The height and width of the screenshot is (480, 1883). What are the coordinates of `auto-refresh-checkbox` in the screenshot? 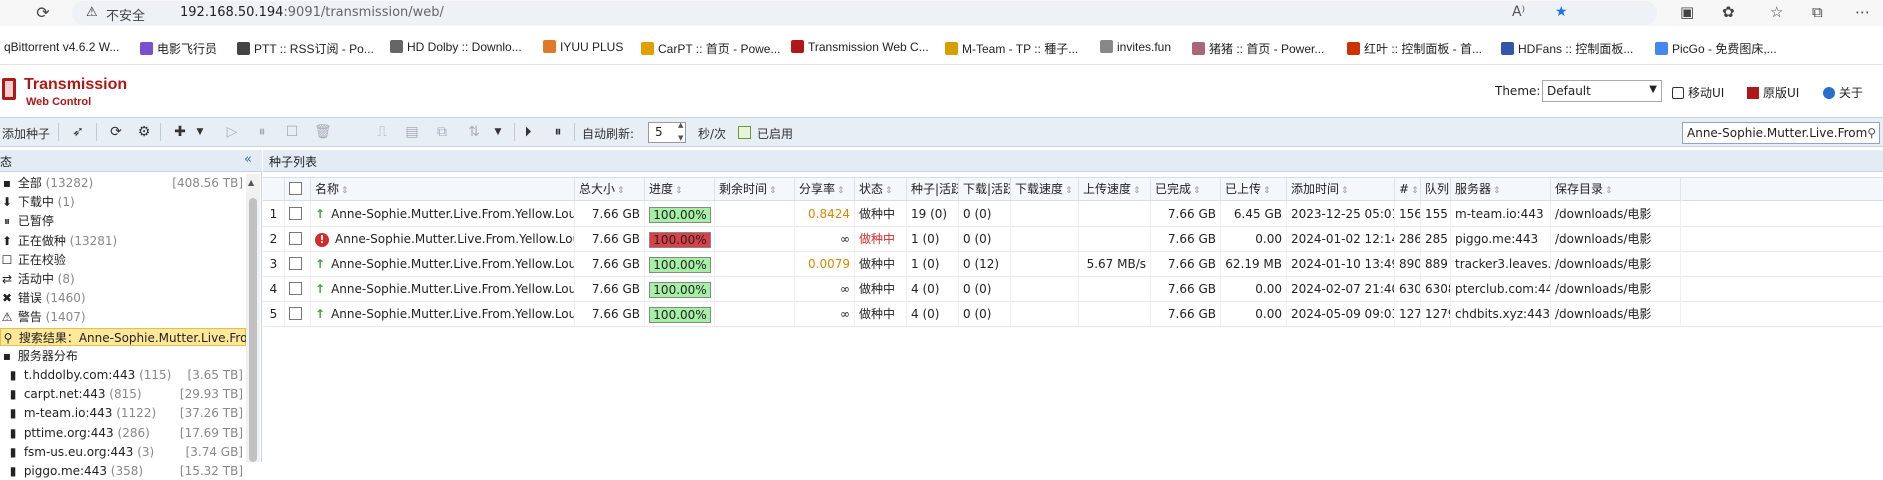 It's located at (744, 132).